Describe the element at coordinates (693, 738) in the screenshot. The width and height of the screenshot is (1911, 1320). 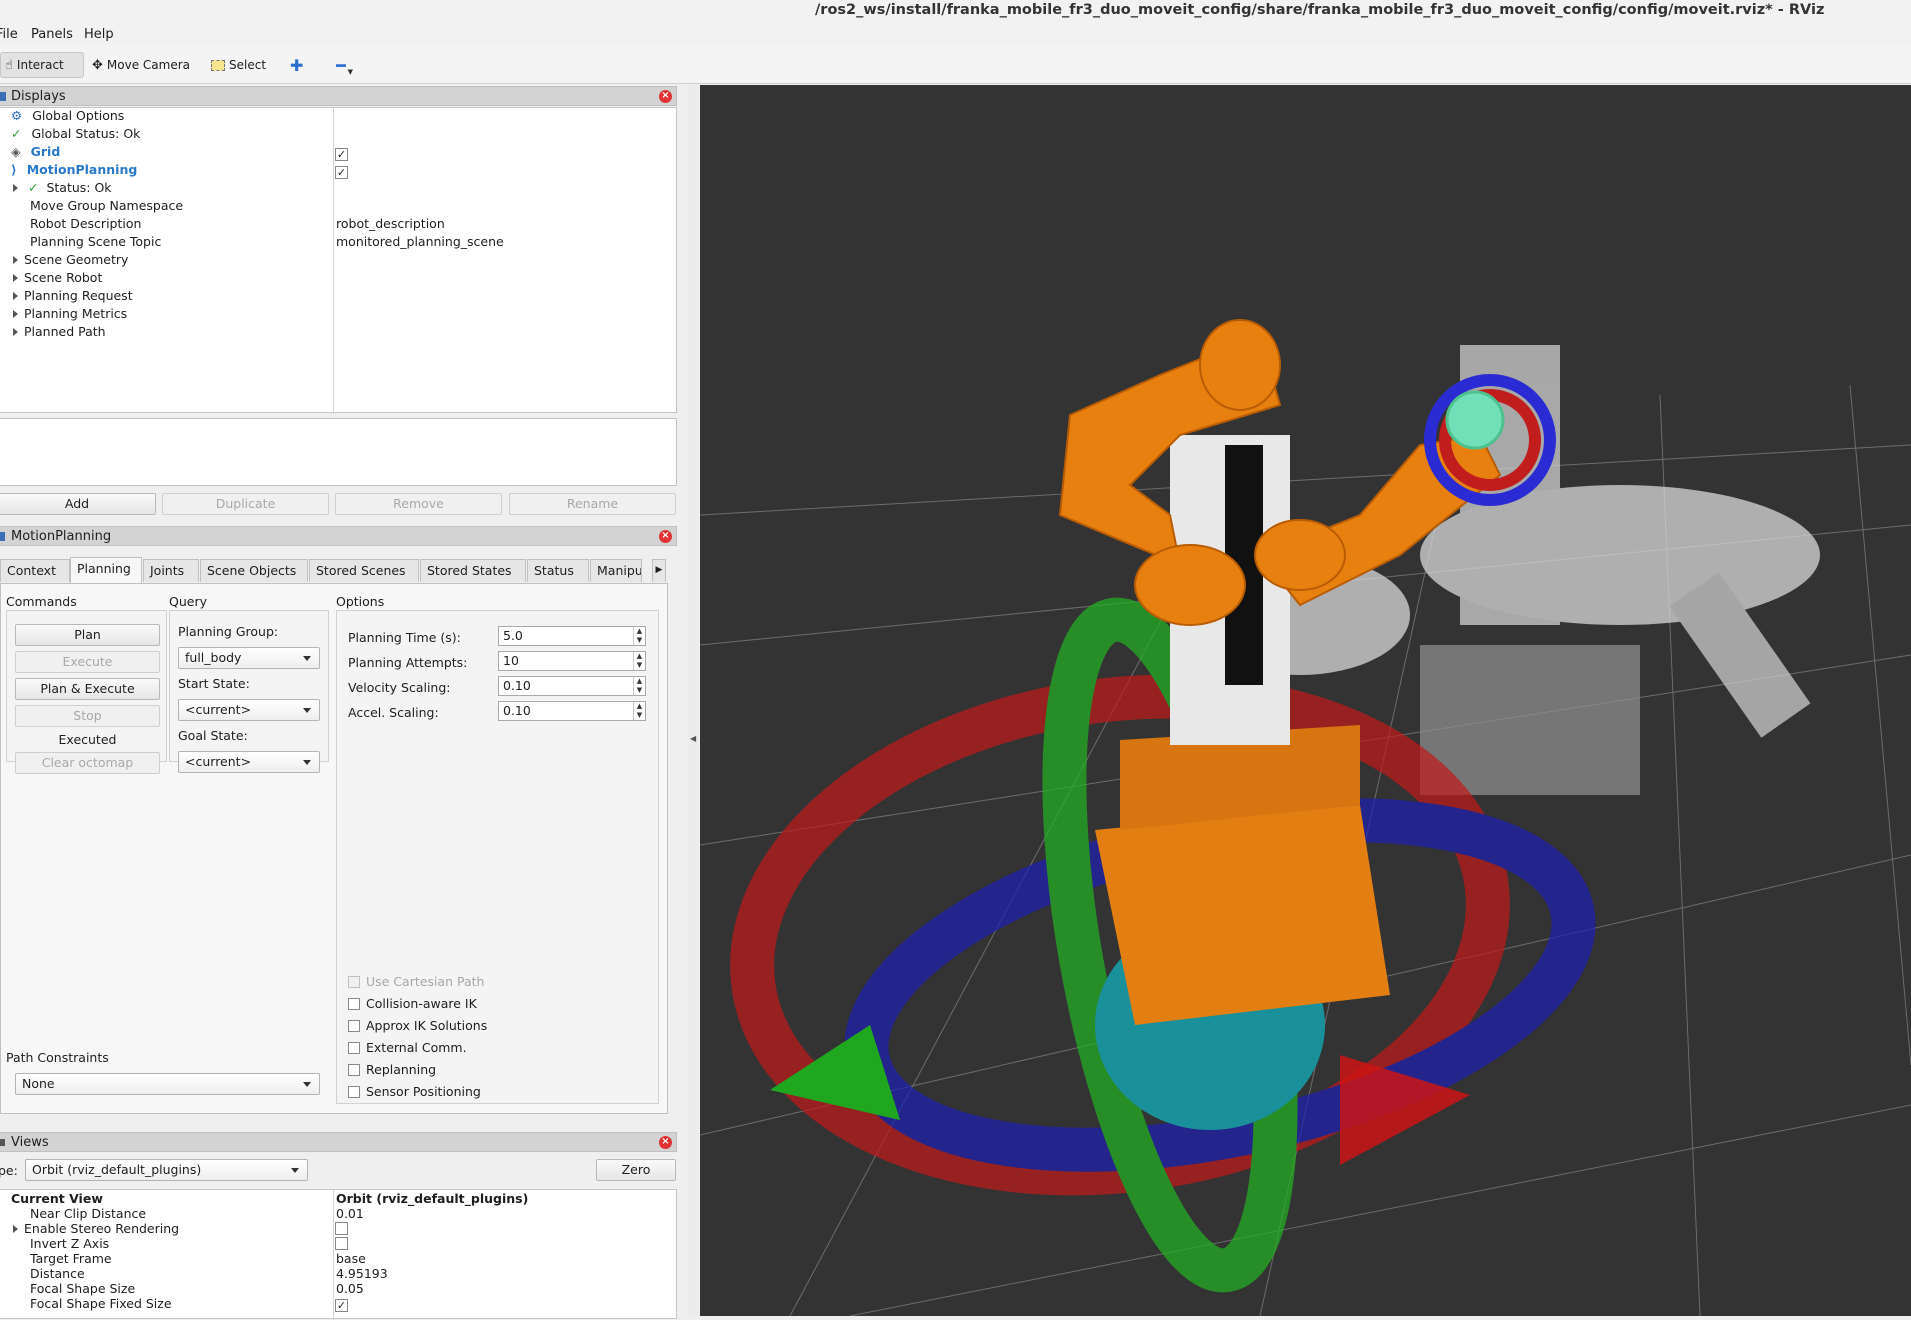
I see `collapse-arrow-icon: ◀` at that location.